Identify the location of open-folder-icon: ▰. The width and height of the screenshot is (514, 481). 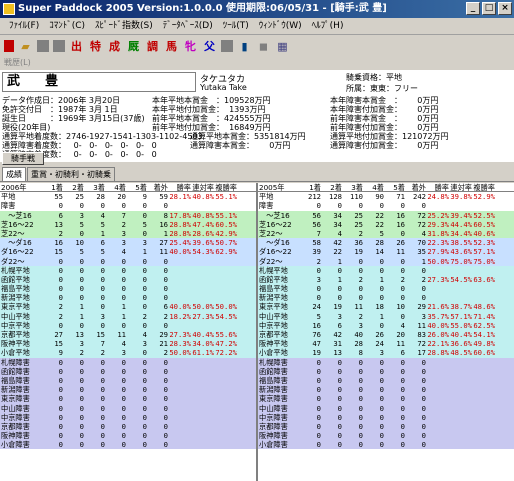
(25, 46).